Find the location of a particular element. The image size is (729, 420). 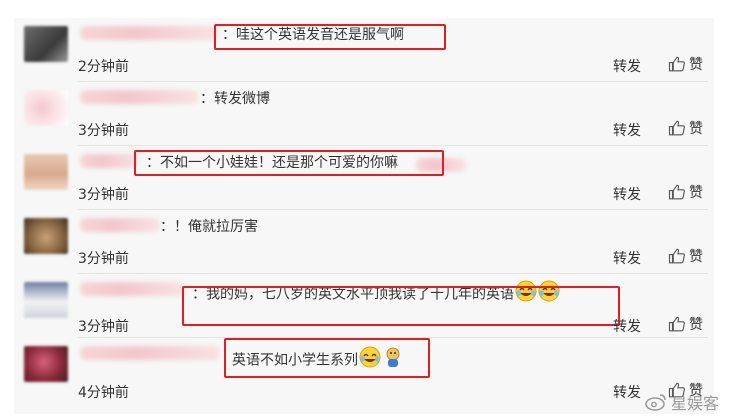

list-item: 英语不如小学生系列 4分钟前 转发 赞 is located at coordinates (364, 370).